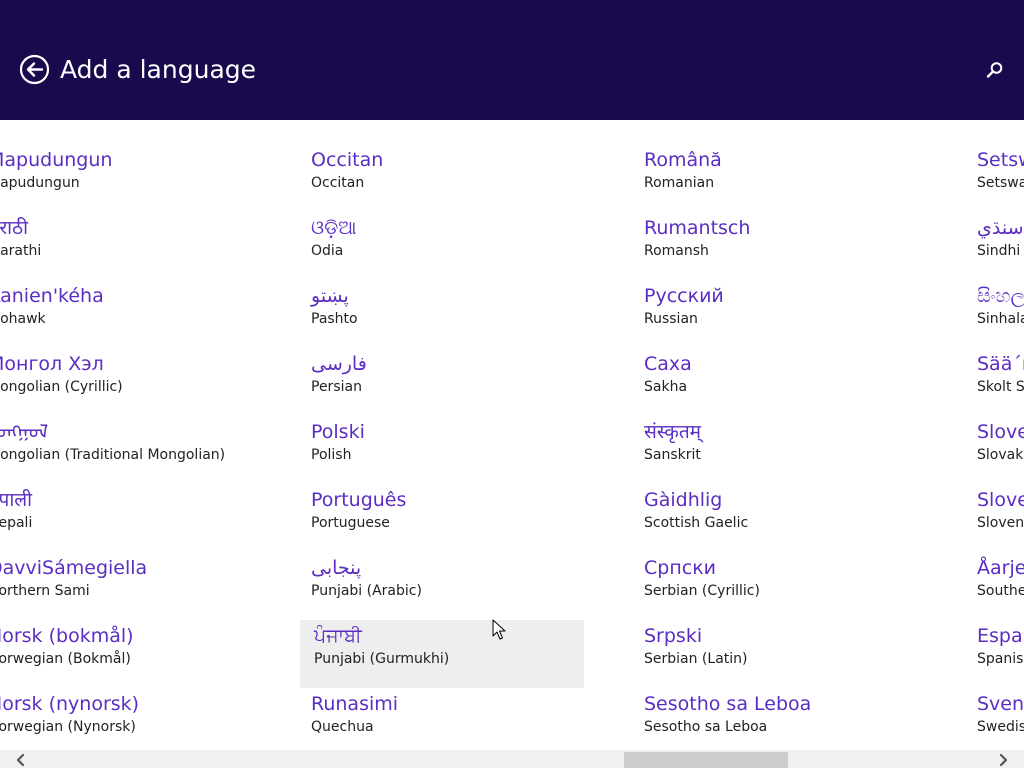 The width and height of the screenshot is (1024, 772). I want to click on language-item-northern-sami: DavviSámegiella Northern Sami, so click(130, 586).